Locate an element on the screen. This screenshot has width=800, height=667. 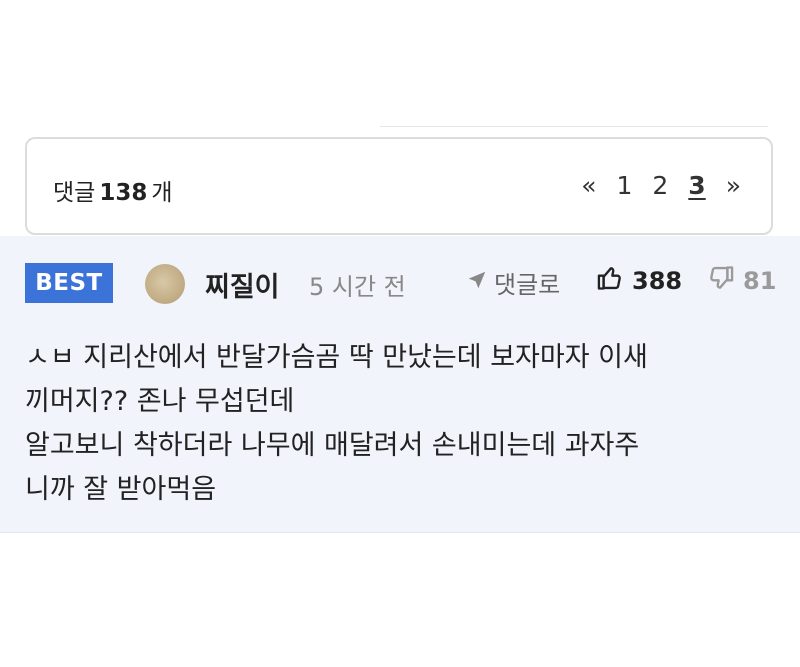
dislike-count: 81 is located at coordinates (760, 281).